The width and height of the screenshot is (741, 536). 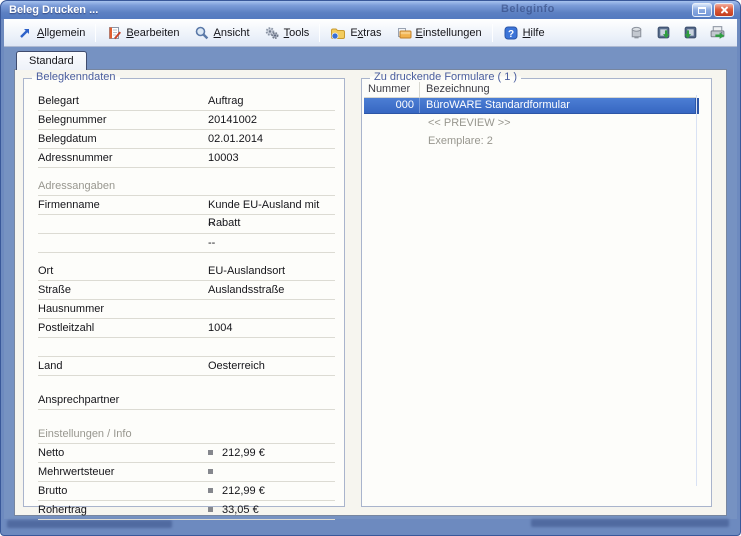 I want to click on field-value: Auslandsstraße, so click(x=246, y=290).